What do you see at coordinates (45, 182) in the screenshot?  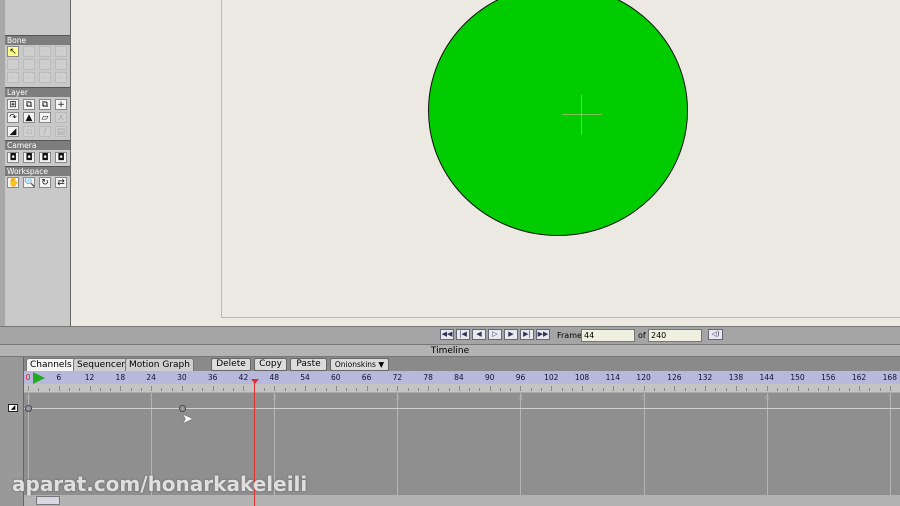 I see `rotate-workspace-icon: ↻` at bounding box center [45, 182].